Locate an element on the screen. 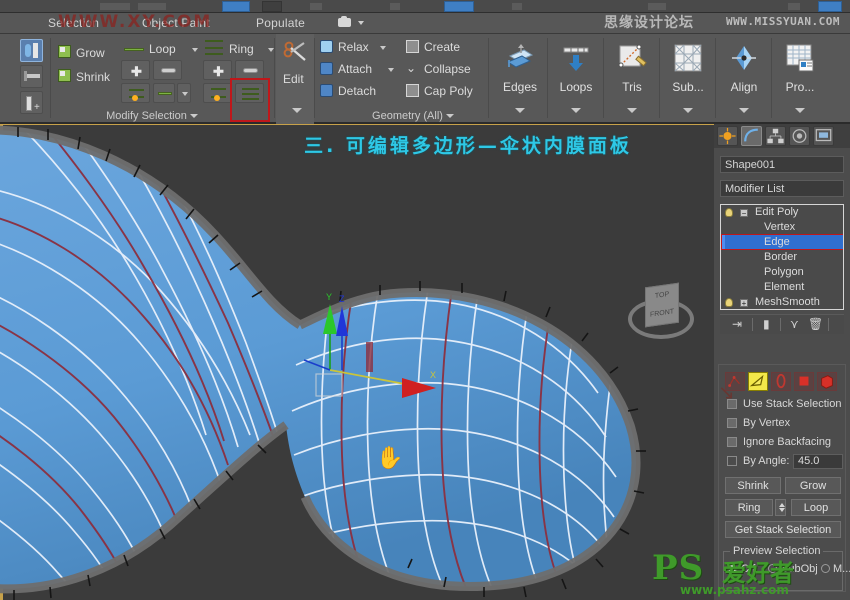 This screenshot has height=600, width=850. display-tab is located at coordinates (823, 136).